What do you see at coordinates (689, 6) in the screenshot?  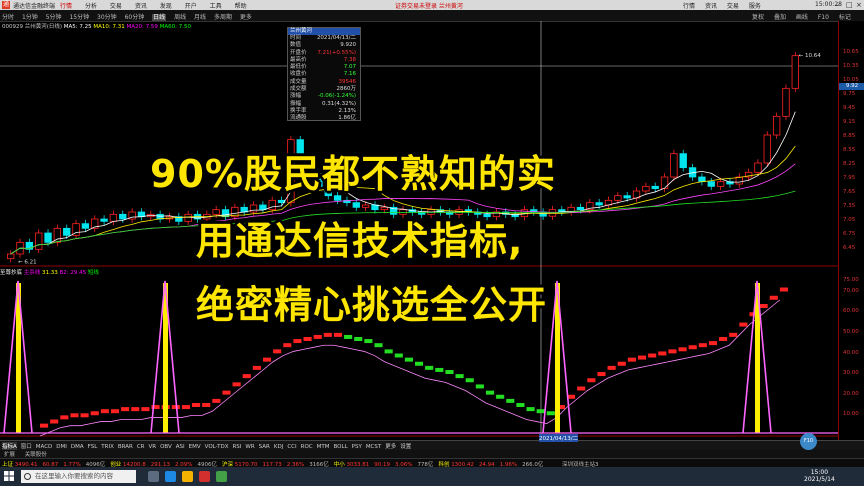 I see `right-menu-item: 行情` at bounding box center [689, 6].